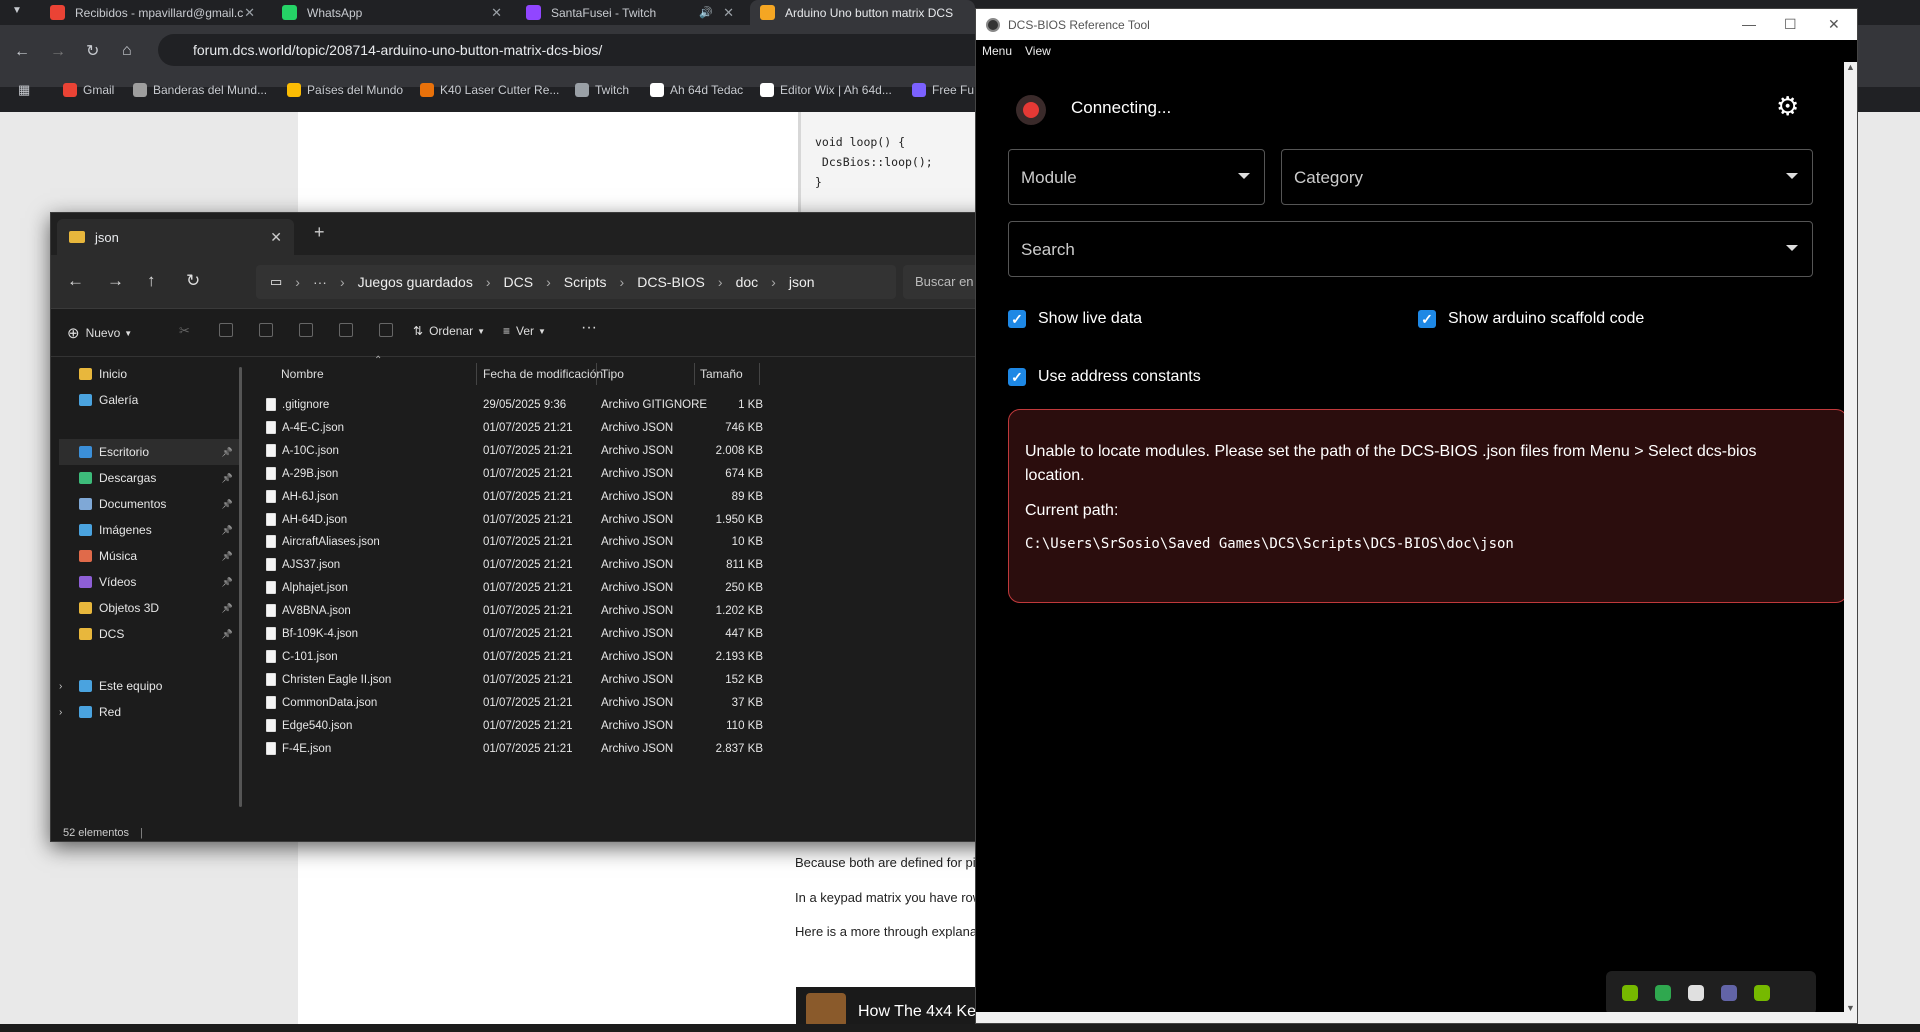  I want to click on sidebar-item: Escritorio 📌, so click(149, 452).